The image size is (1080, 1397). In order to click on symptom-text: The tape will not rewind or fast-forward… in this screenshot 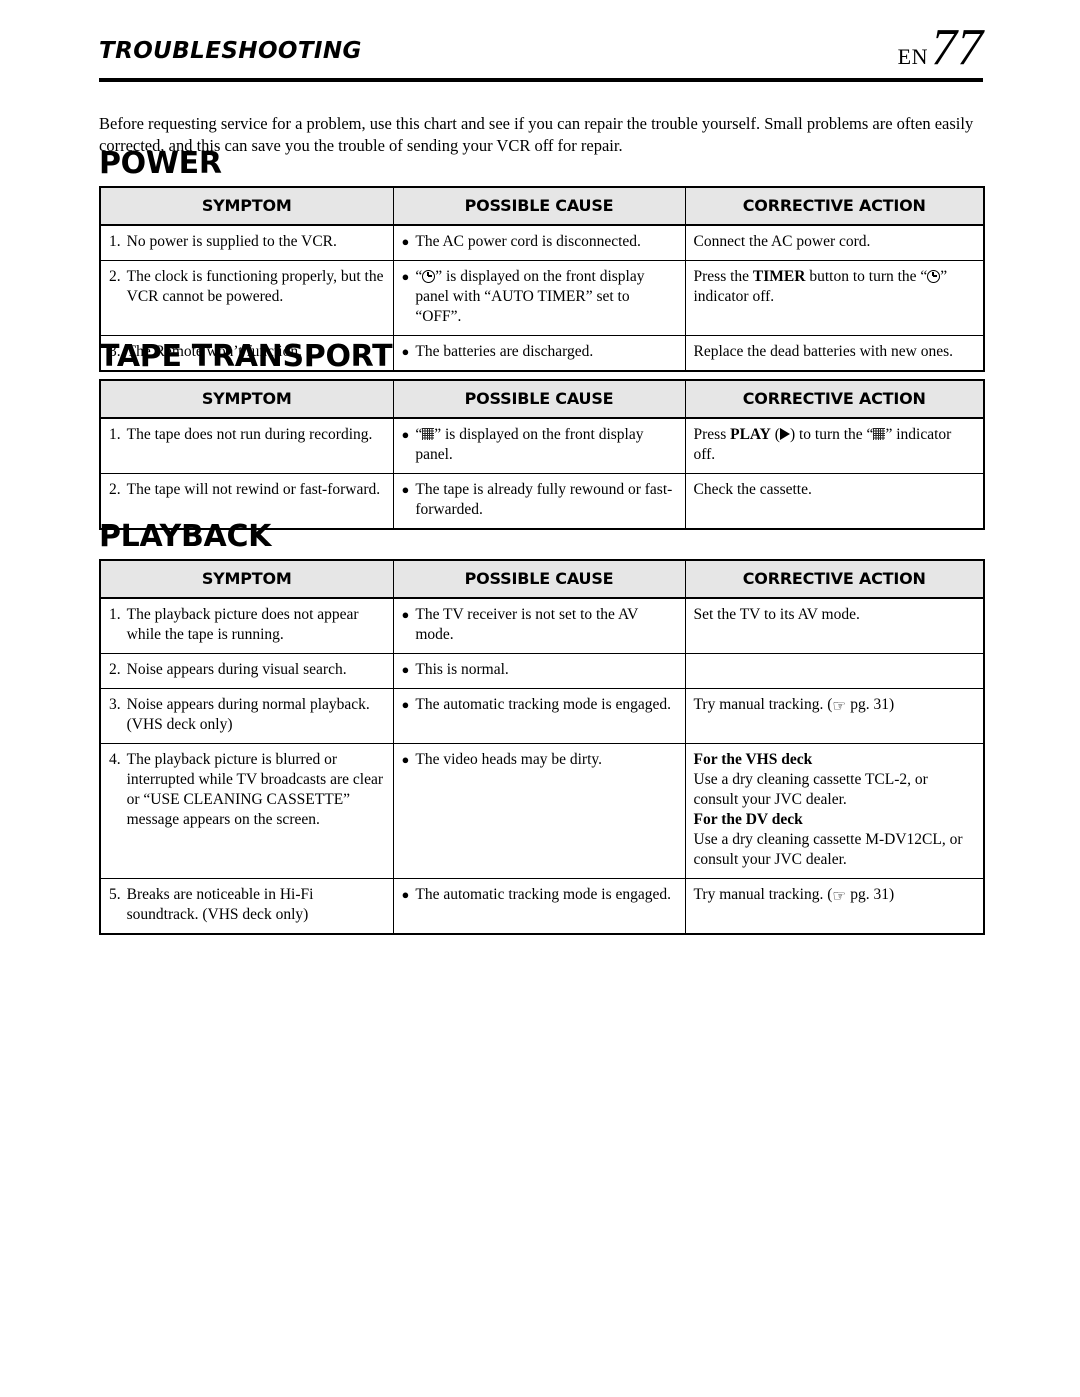, I will do `click(253, 489)`.